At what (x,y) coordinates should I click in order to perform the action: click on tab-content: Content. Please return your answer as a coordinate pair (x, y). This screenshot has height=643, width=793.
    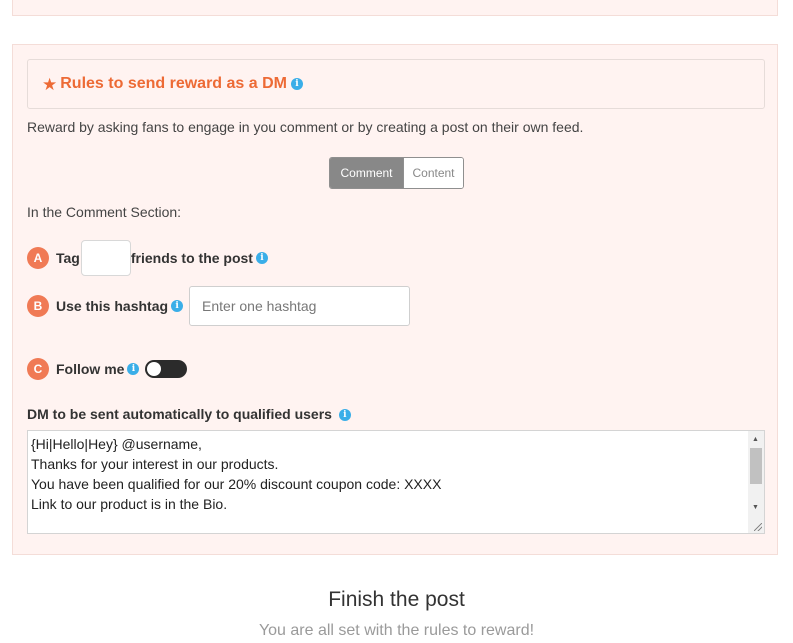
    Looking at the image, I should click on (433, 173).